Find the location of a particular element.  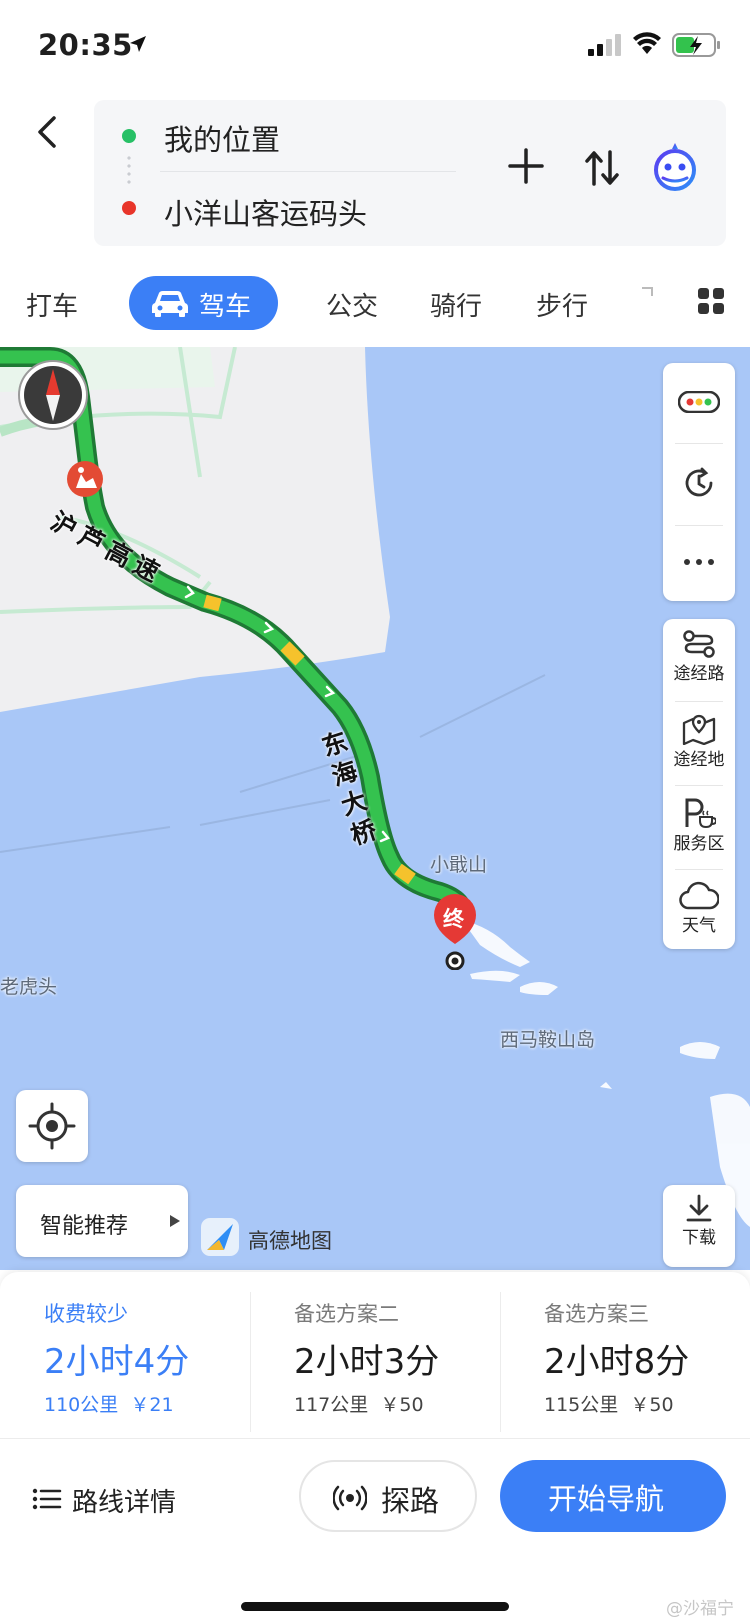

option-meta: 110公里 ￥21 is located at coordinates (109, 1403).